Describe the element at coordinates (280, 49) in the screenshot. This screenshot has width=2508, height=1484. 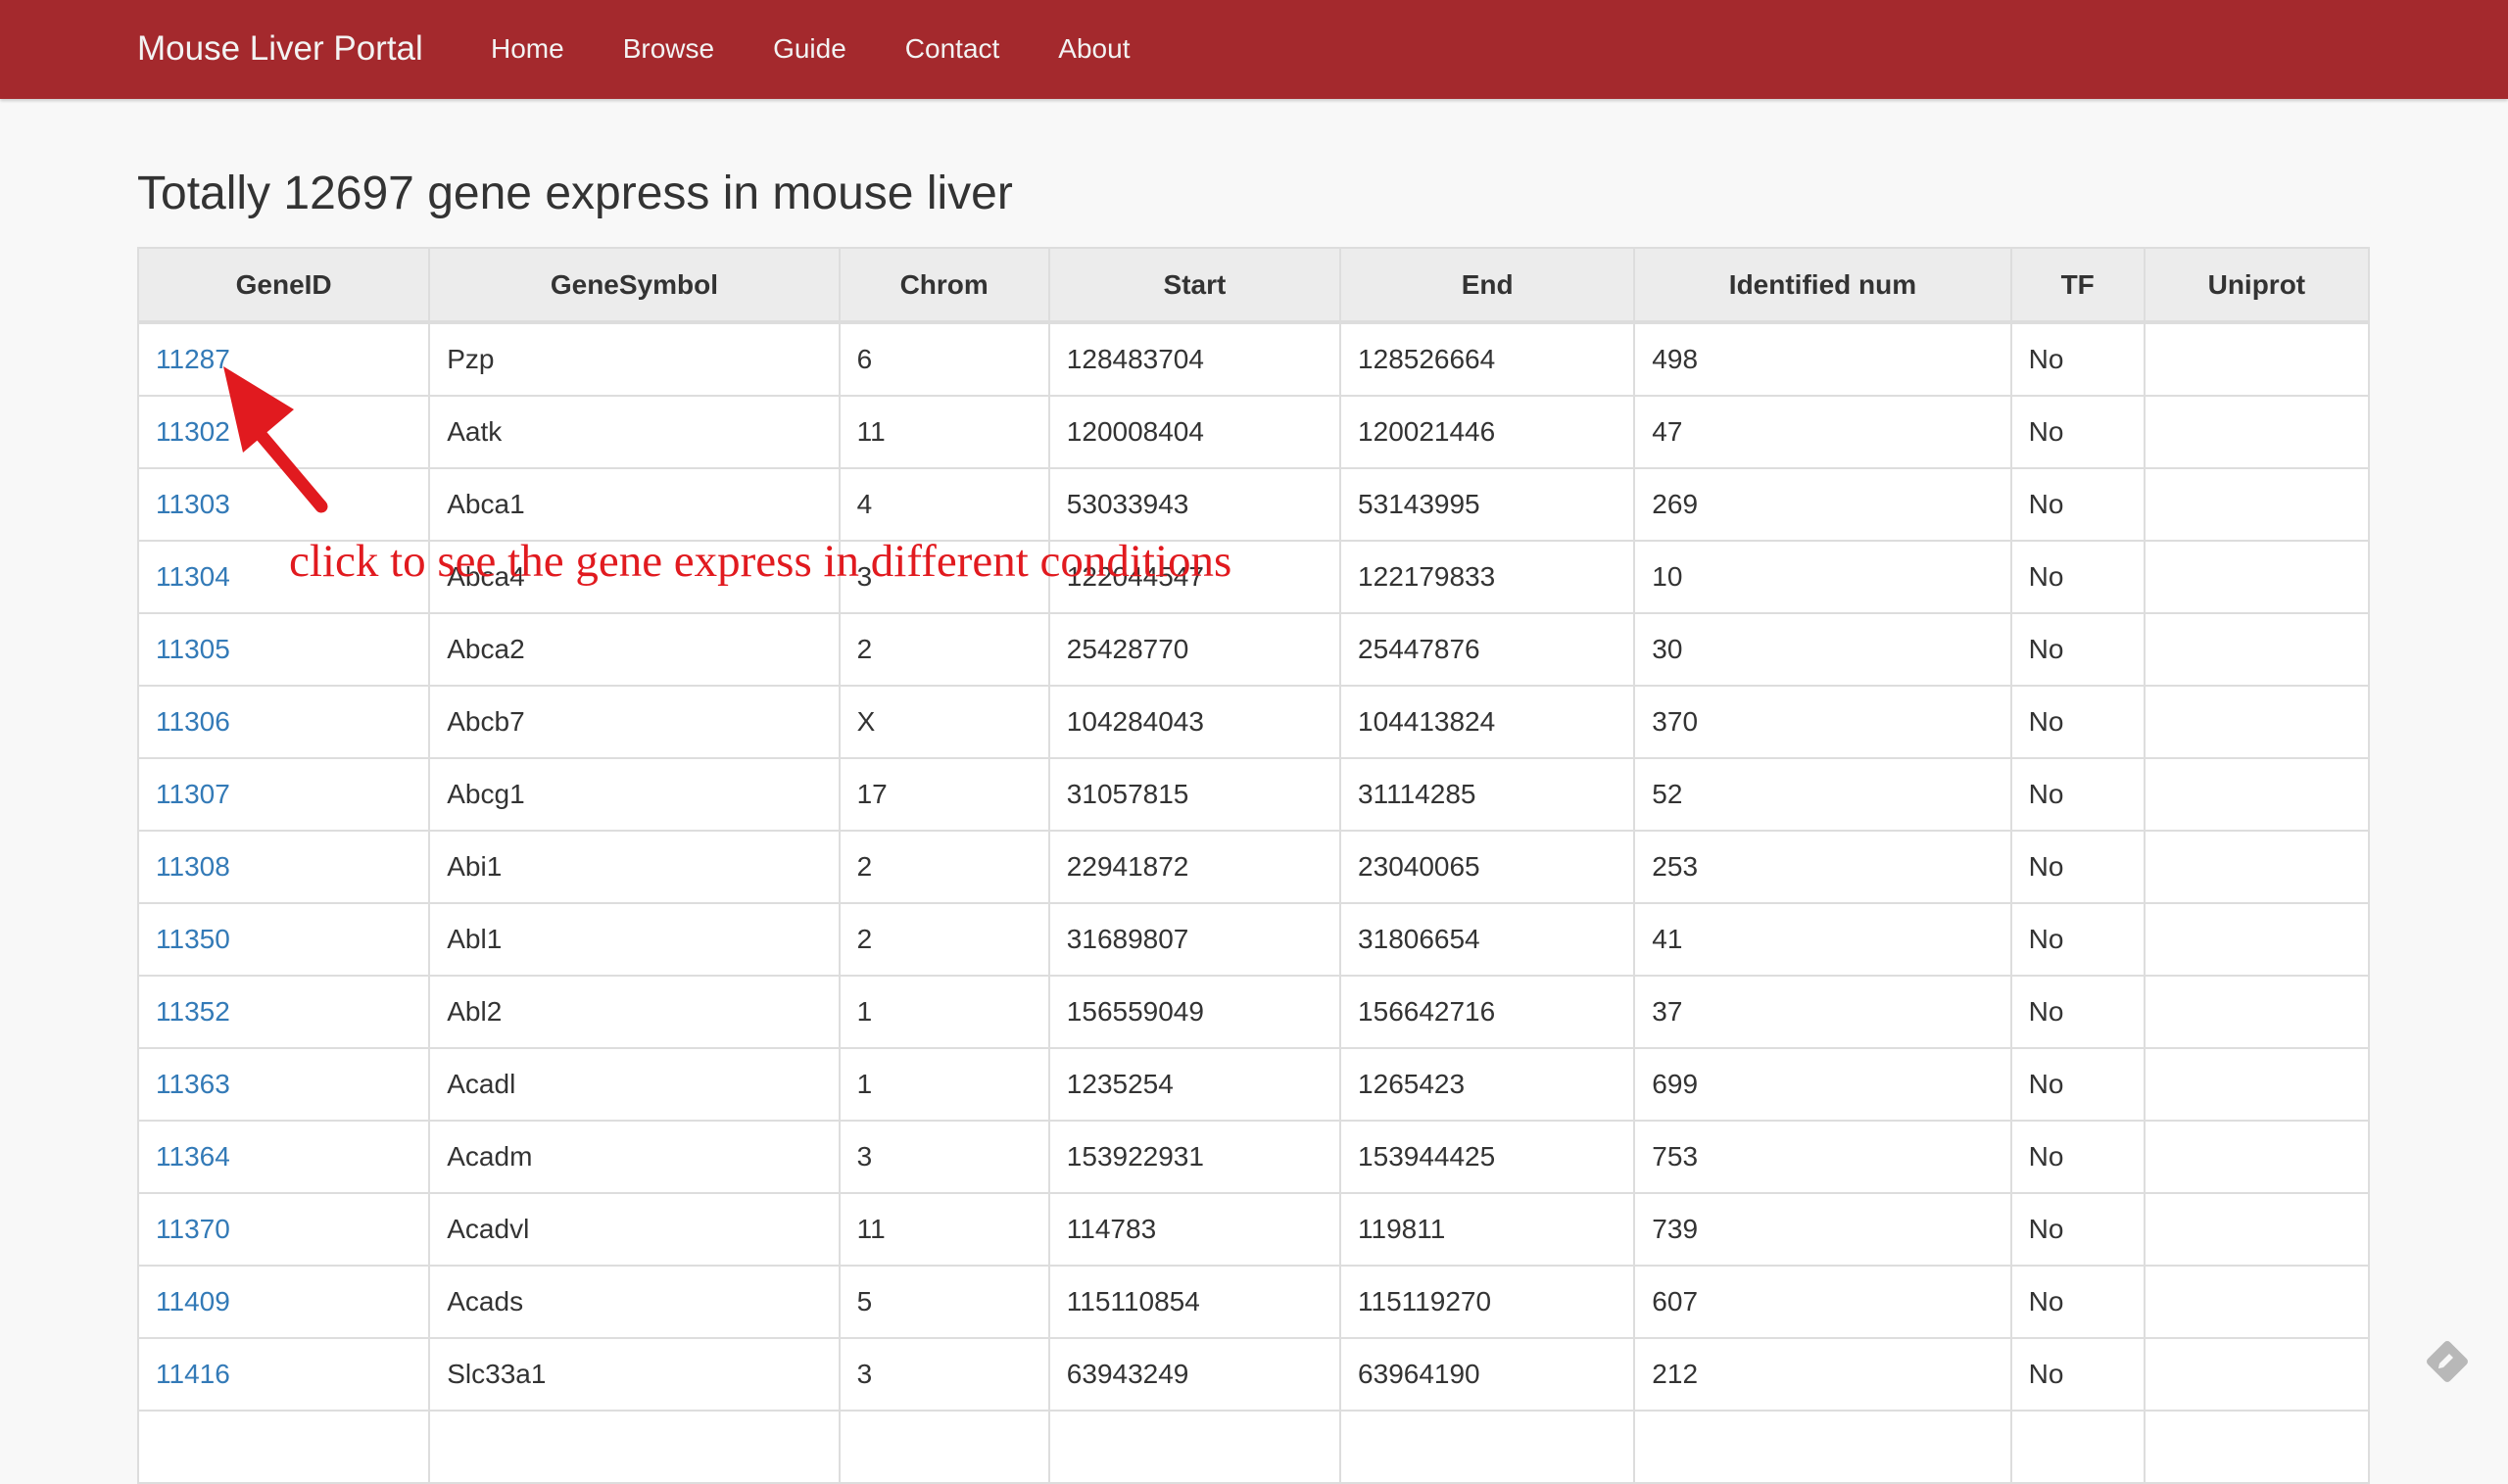
I see `brand-link: Mouse Liver Portal` at that location.